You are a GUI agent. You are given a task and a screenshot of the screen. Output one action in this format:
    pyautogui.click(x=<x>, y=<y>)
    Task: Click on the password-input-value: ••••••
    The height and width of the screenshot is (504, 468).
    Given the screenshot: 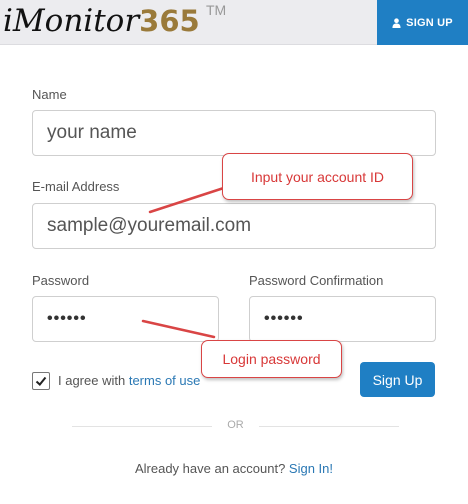 What is the action you would take?
    pyautogui.click(x=67, y=318)
    